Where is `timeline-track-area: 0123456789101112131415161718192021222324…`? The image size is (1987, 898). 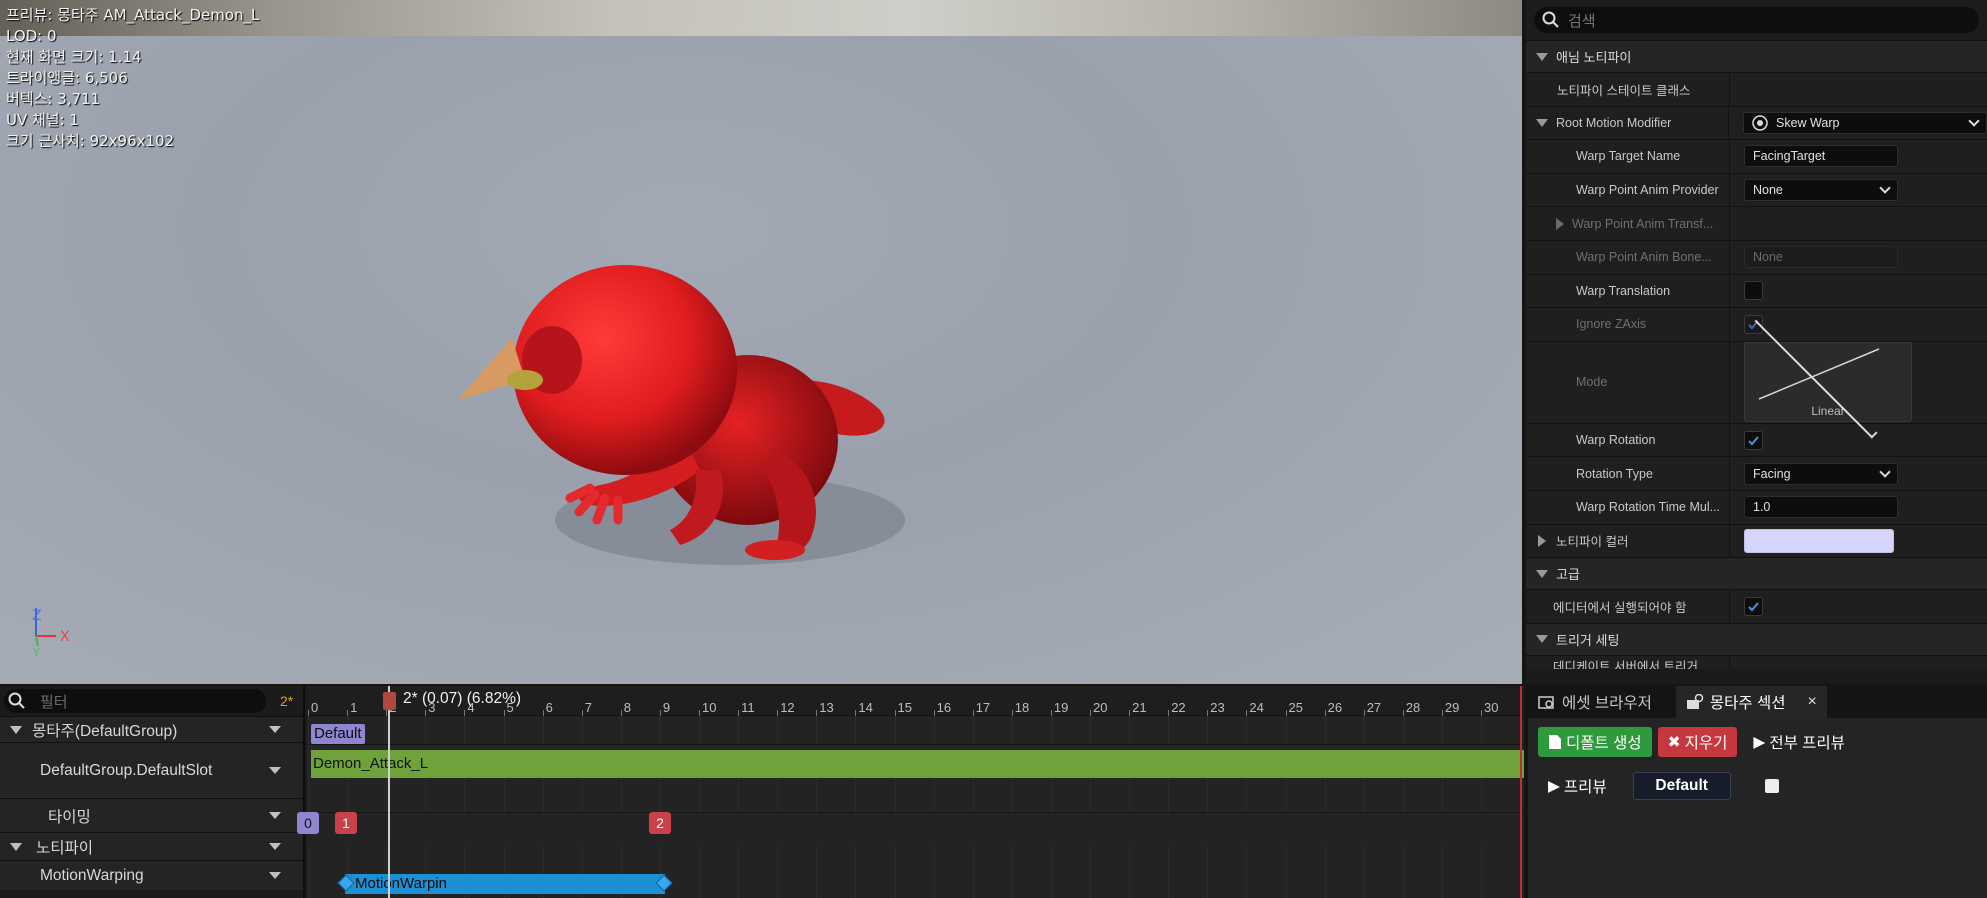 timeline-track-area: 0123456789101112131415161718192021222324… is located at coordinates (910, 792).